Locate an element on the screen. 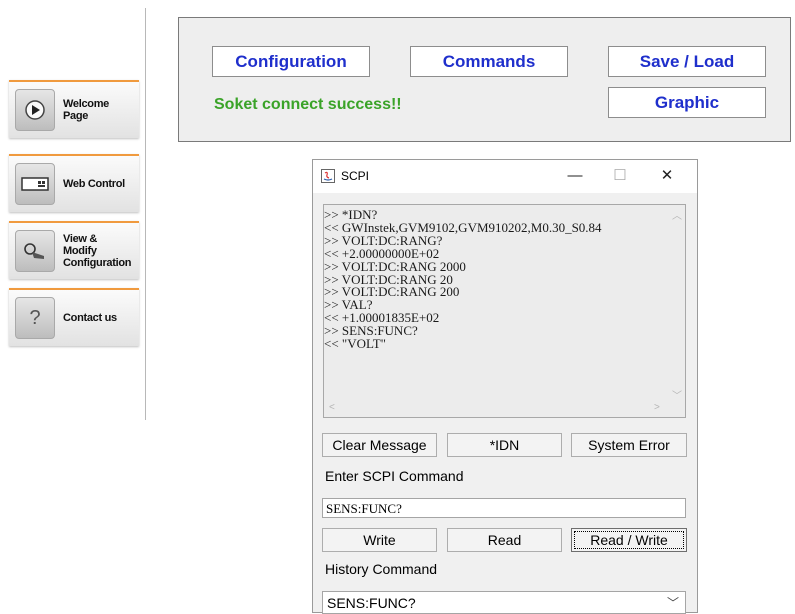 This screenshot has width=795, height=614. nav-welcome-page: Welcome Page is located at coordinates (74, 109).